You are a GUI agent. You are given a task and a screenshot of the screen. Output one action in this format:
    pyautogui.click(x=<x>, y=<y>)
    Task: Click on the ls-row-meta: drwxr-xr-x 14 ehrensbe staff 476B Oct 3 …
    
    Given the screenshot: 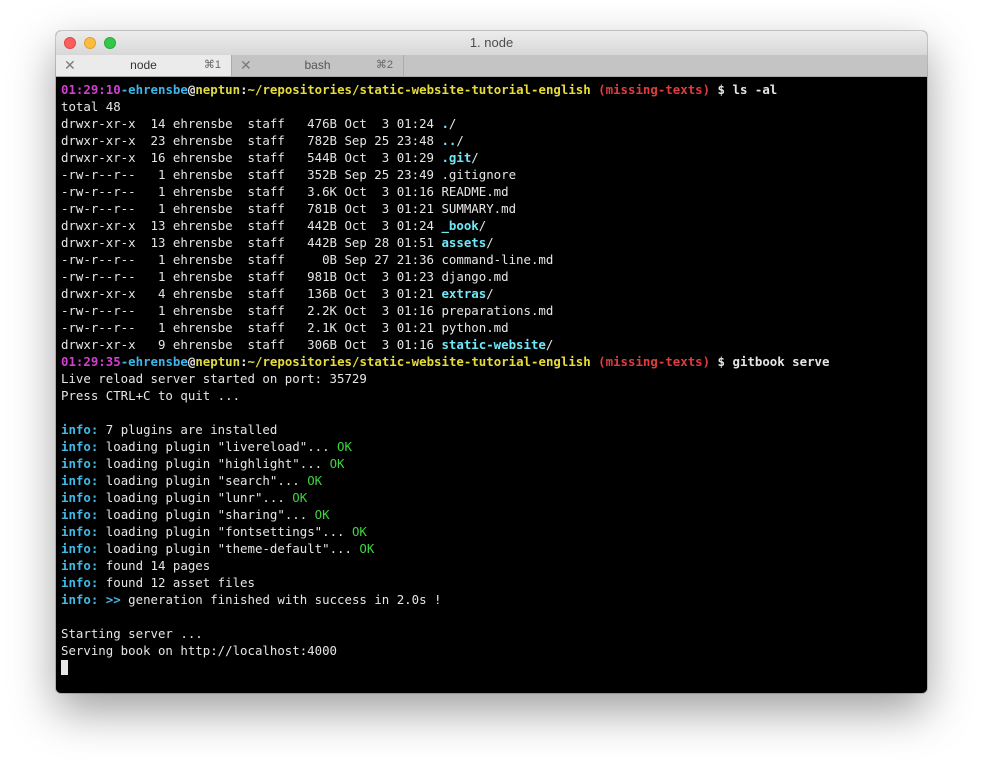 What is the action you would take?
    pyautogui.click(x=251, y=123)
    